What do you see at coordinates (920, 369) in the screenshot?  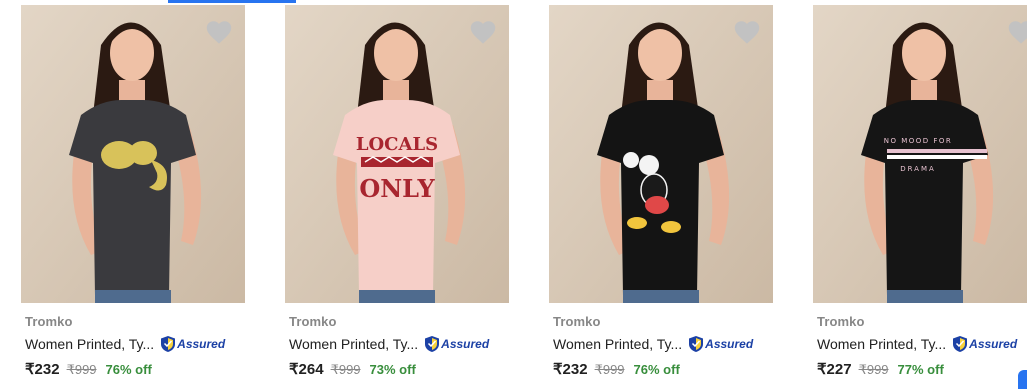 I see `discount-percent: 77% off` at bounding box center [920, 369].